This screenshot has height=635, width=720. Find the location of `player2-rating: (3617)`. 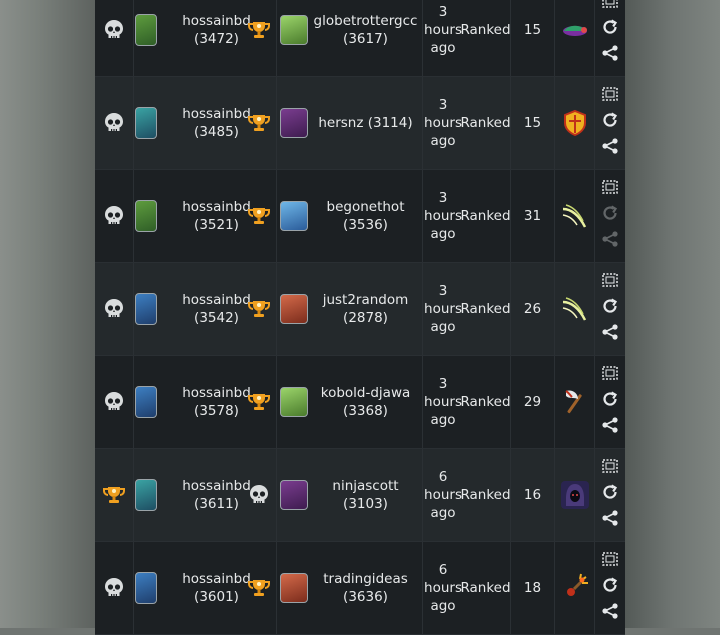

player2-rating: (3617) is located at coordinates (365, 39).